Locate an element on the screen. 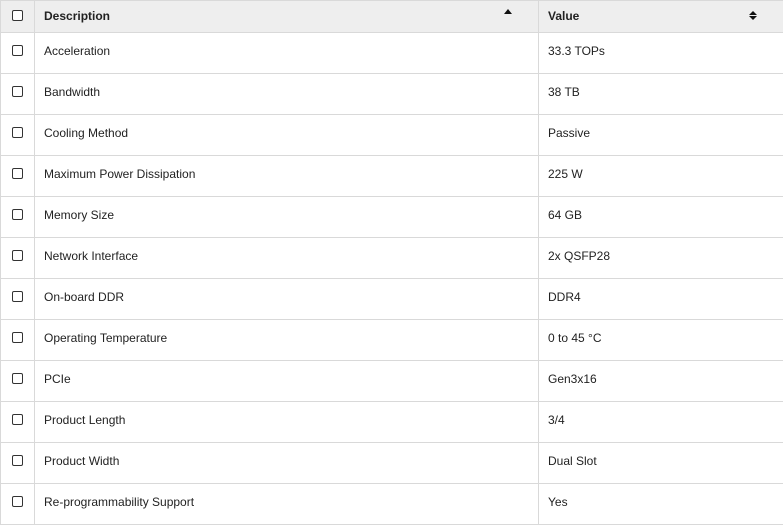 This screenshot has height=525, width=783. value-cell: 2x QSFP28 is located at coordinates (661, 258).